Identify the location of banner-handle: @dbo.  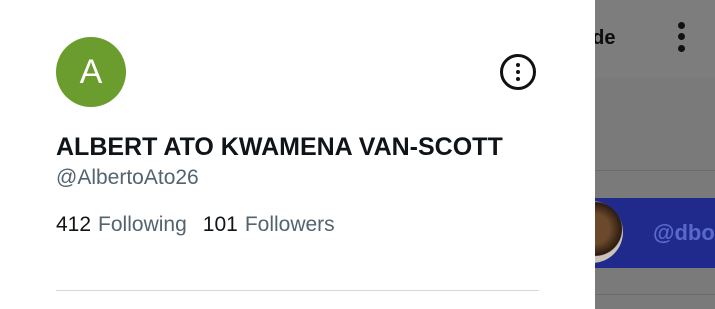
(684, 232).